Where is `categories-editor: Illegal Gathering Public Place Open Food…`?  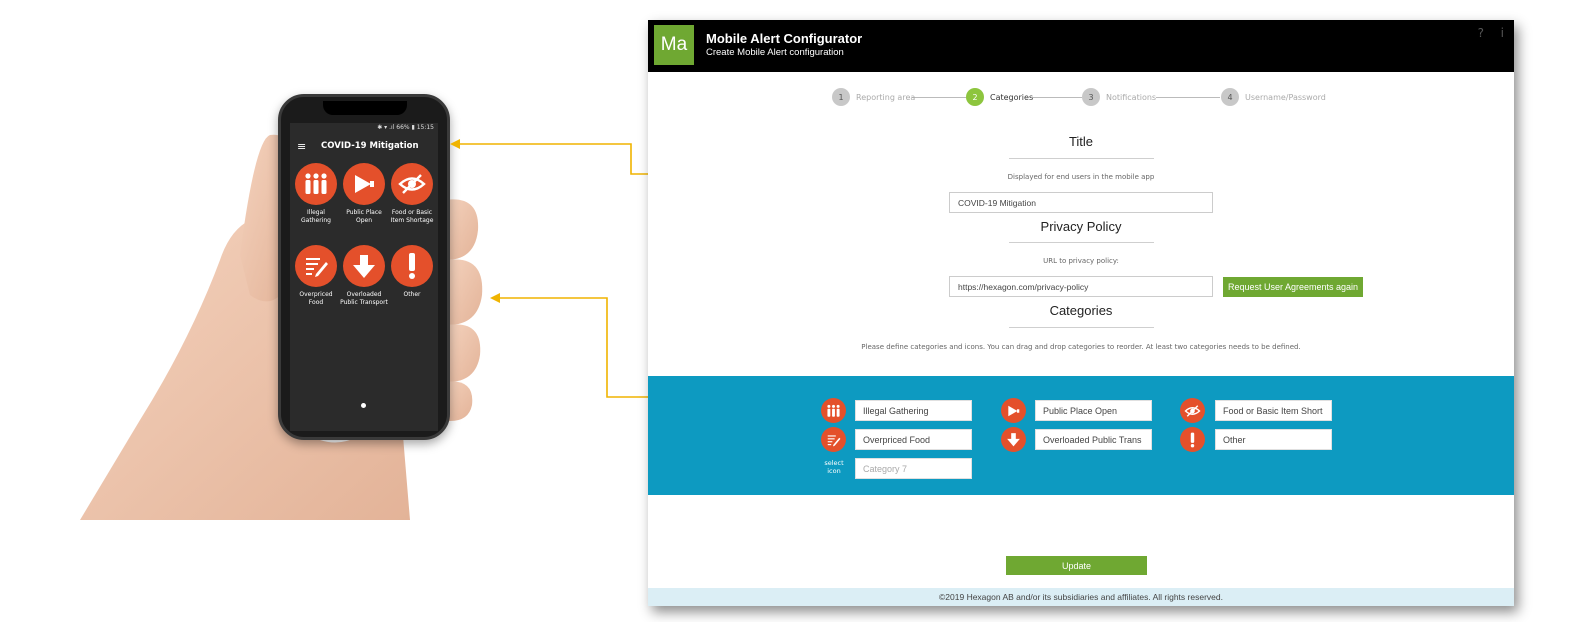 categories-editor: Illegal Gathering Public Place Open Food… is located at coordinates (1081, 435).